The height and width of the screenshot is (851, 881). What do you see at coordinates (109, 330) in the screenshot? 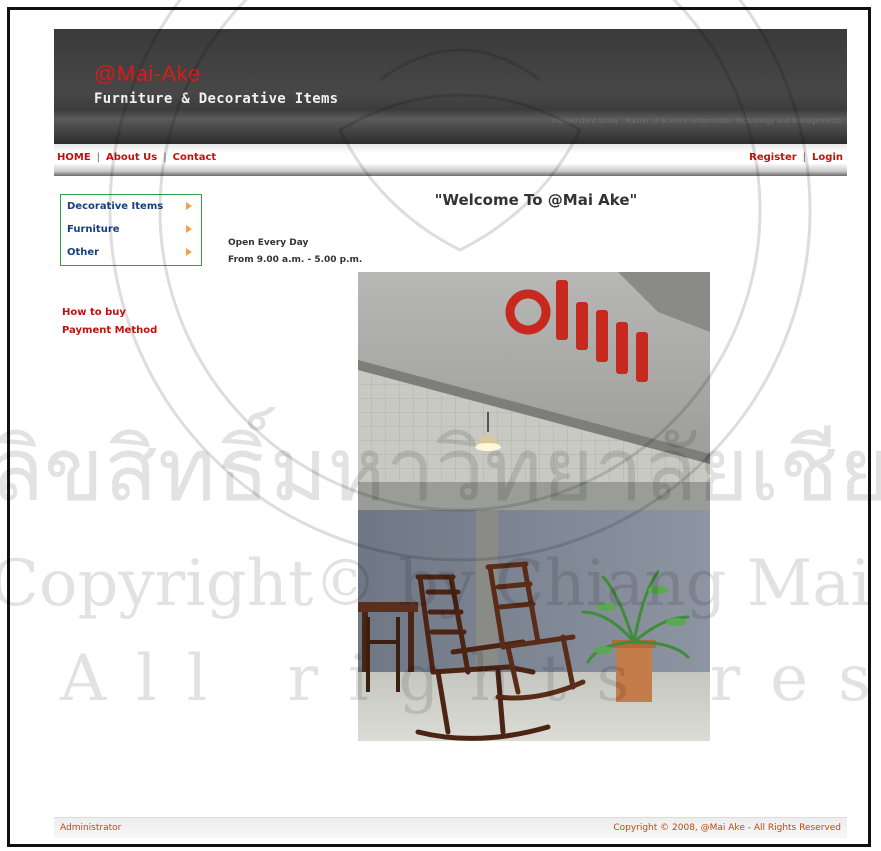
I see `payment-method-link: Payment Method` at bounding box center [109, 330].